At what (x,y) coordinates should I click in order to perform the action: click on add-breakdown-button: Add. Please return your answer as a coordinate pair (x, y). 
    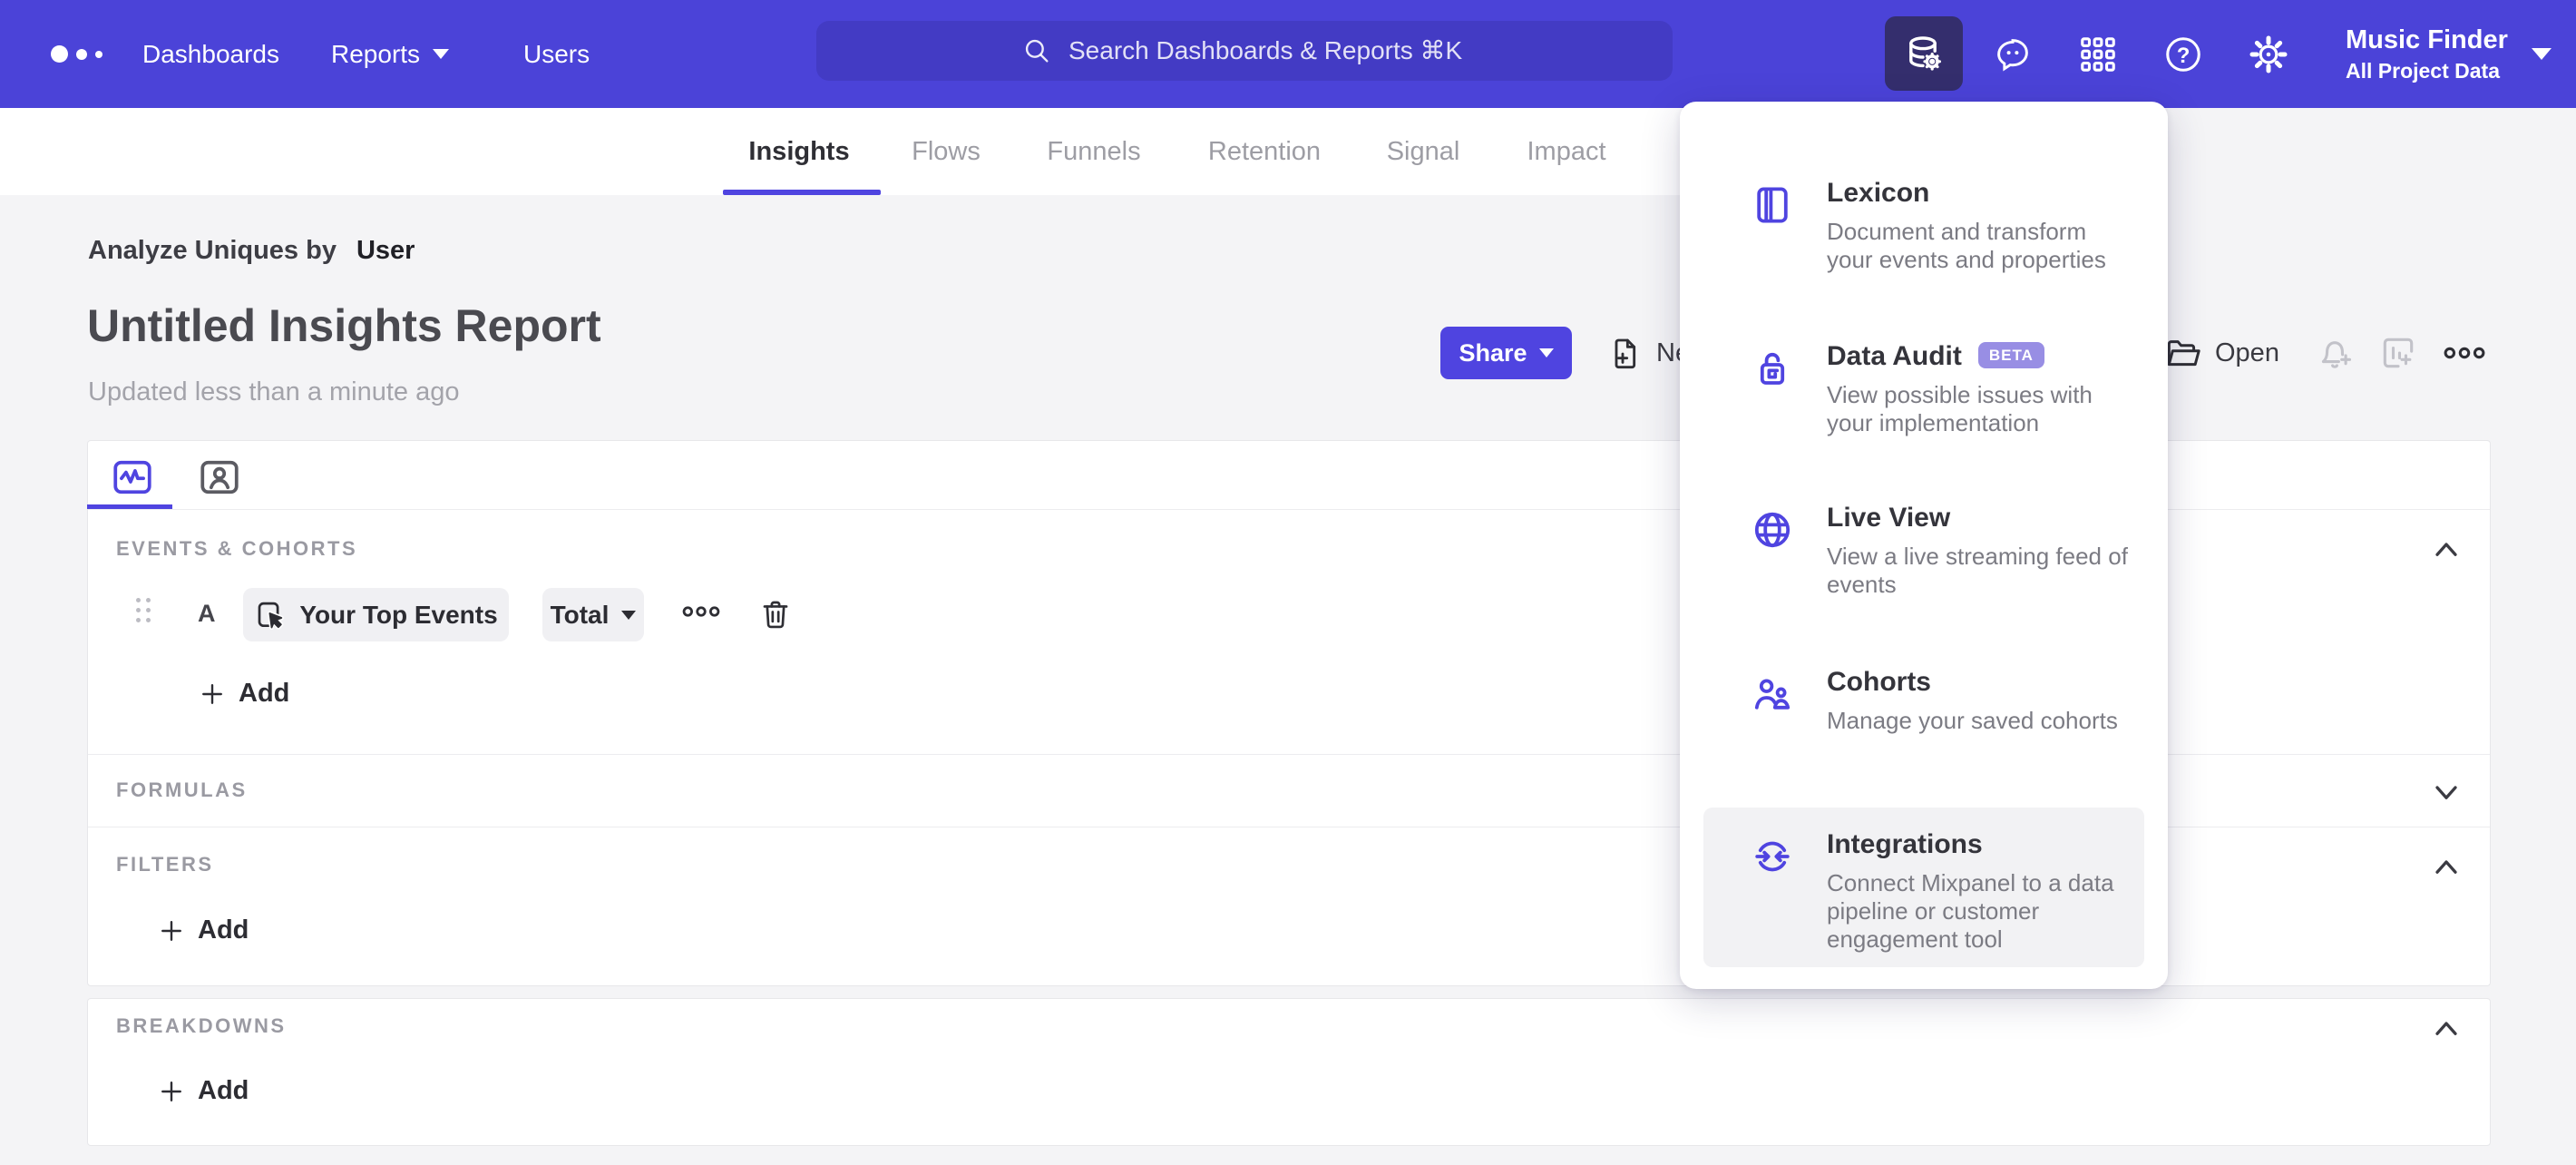
    Looking at the image, I should click on (204, 1091).